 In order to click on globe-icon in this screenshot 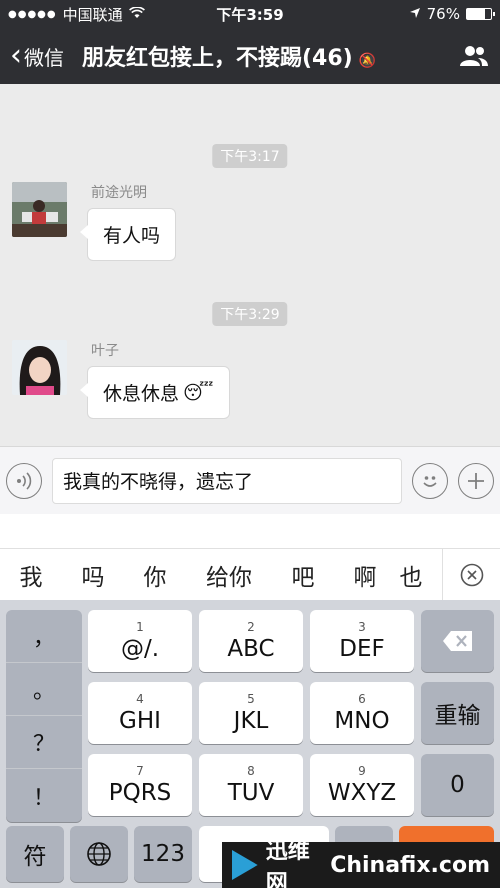, I will do `click(99, 854)`.